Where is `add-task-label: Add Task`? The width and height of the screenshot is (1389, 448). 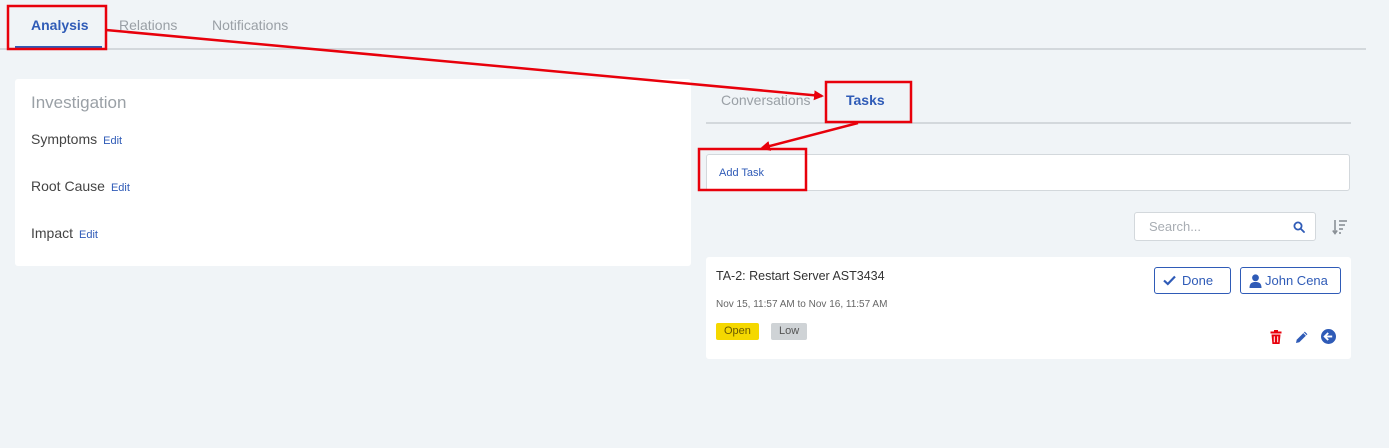 add-task-label: Add Task is located at coordinates (742, 173).